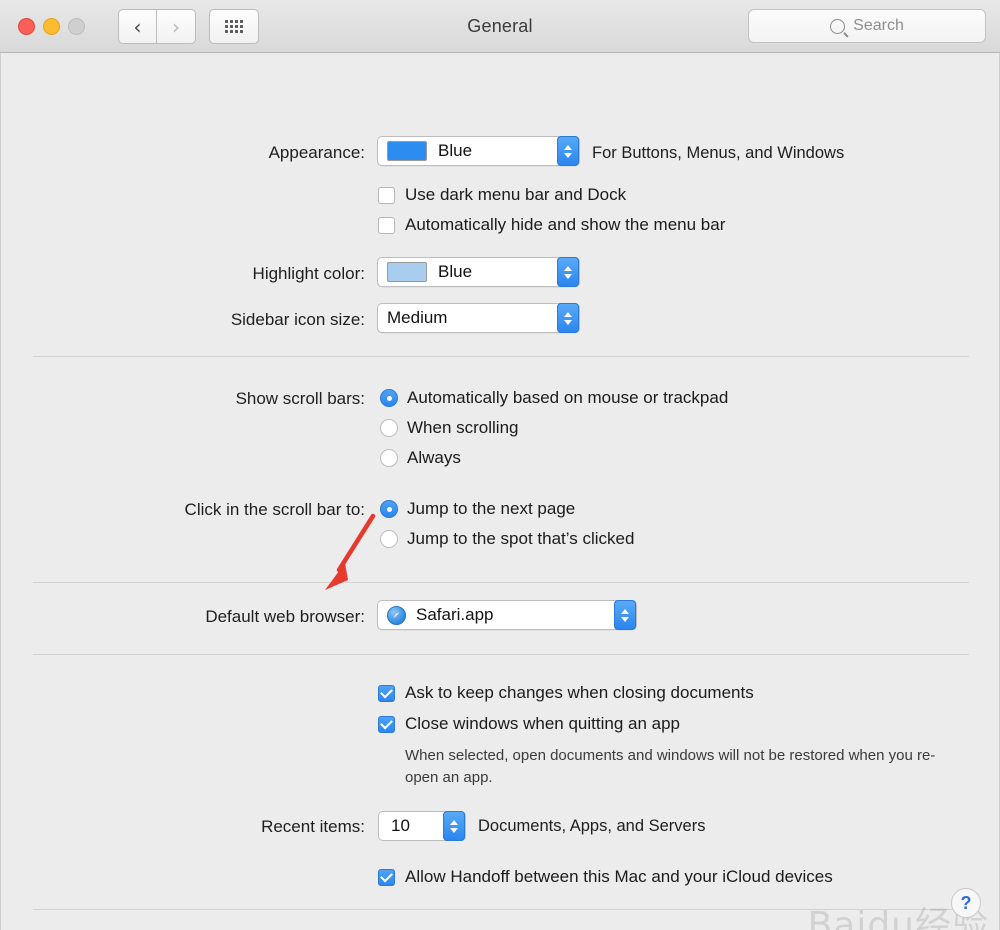  Describe the element at coordinates (718, 153) in the screenshot. I see `appearance-hint: For Buttons, Menus, and Windows` at that location.